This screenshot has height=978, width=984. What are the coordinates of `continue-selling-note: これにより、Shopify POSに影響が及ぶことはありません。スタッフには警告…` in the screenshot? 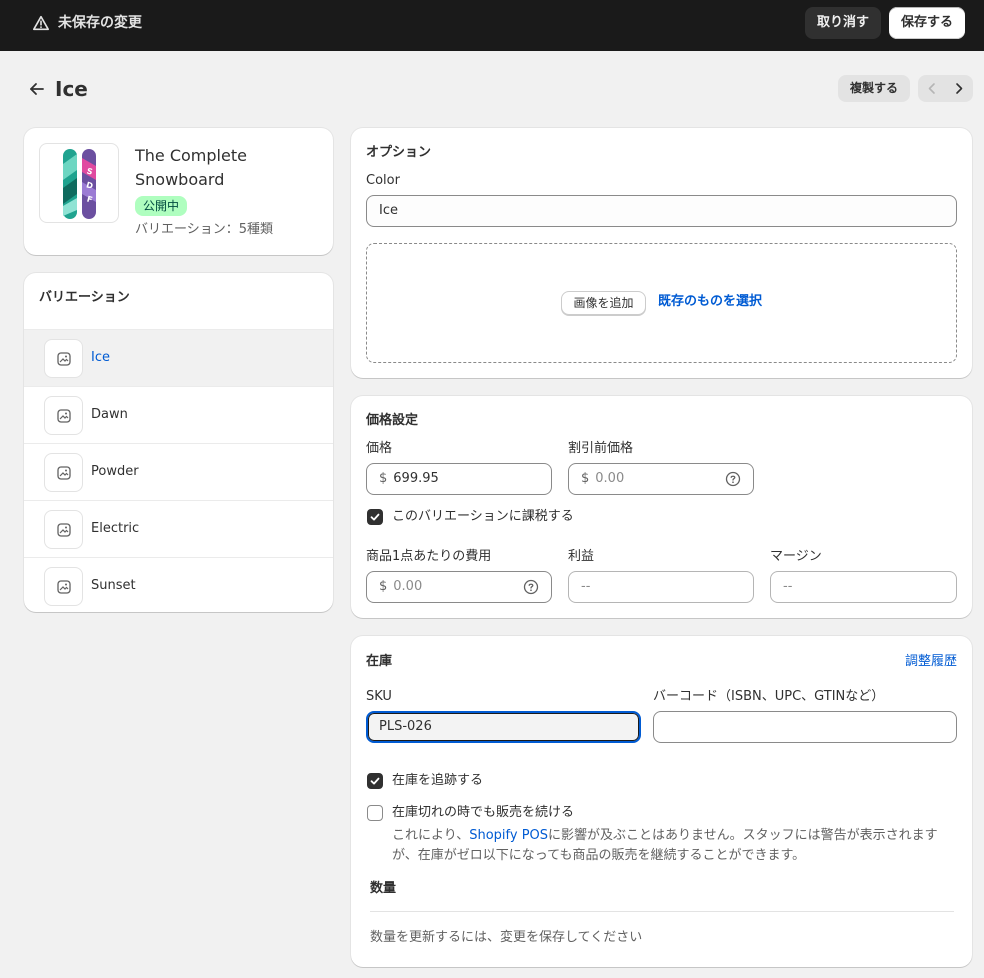 It's located at (672, 846).